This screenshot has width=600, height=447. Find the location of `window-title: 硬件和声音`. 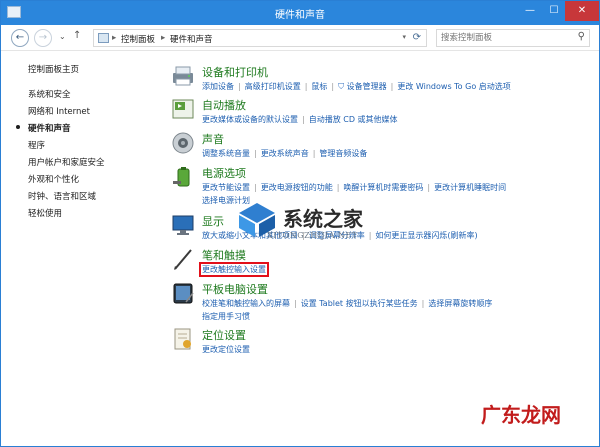

window-title: 硬件和声音 is located at coordinates (300, 15).